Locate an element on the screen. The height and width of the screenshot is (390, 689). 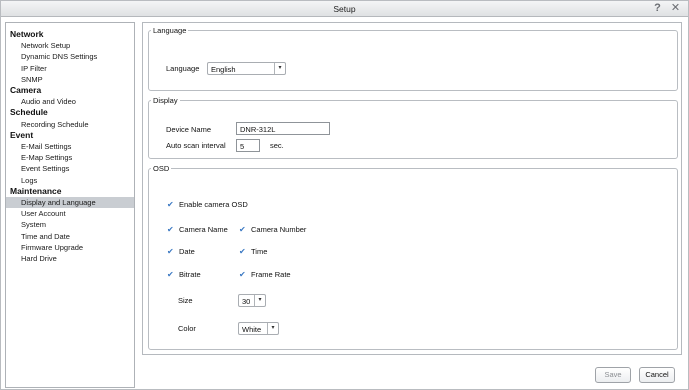
size-label: Size is located at coordinates (185, 300).